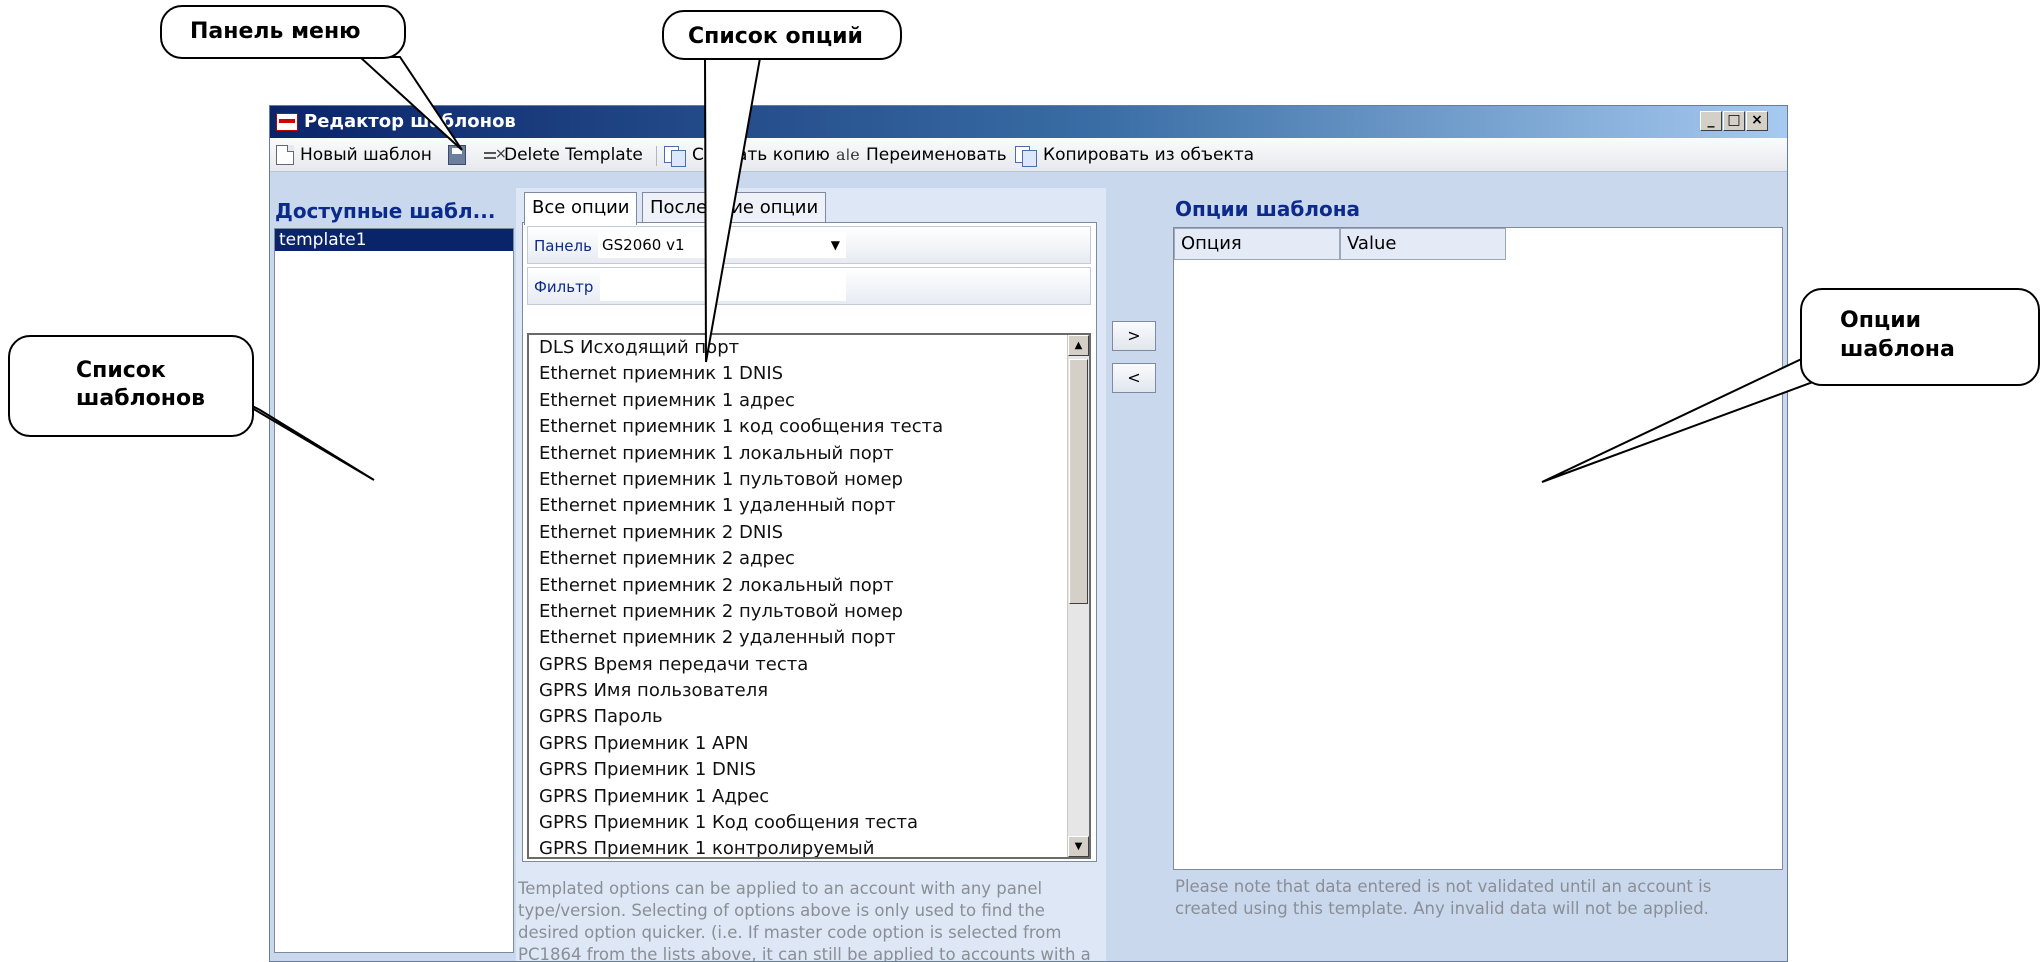  Describe the element at coordinates (131, 386) in the screenshot. I see `callout-templates-list: Список шаблонов` at that location.